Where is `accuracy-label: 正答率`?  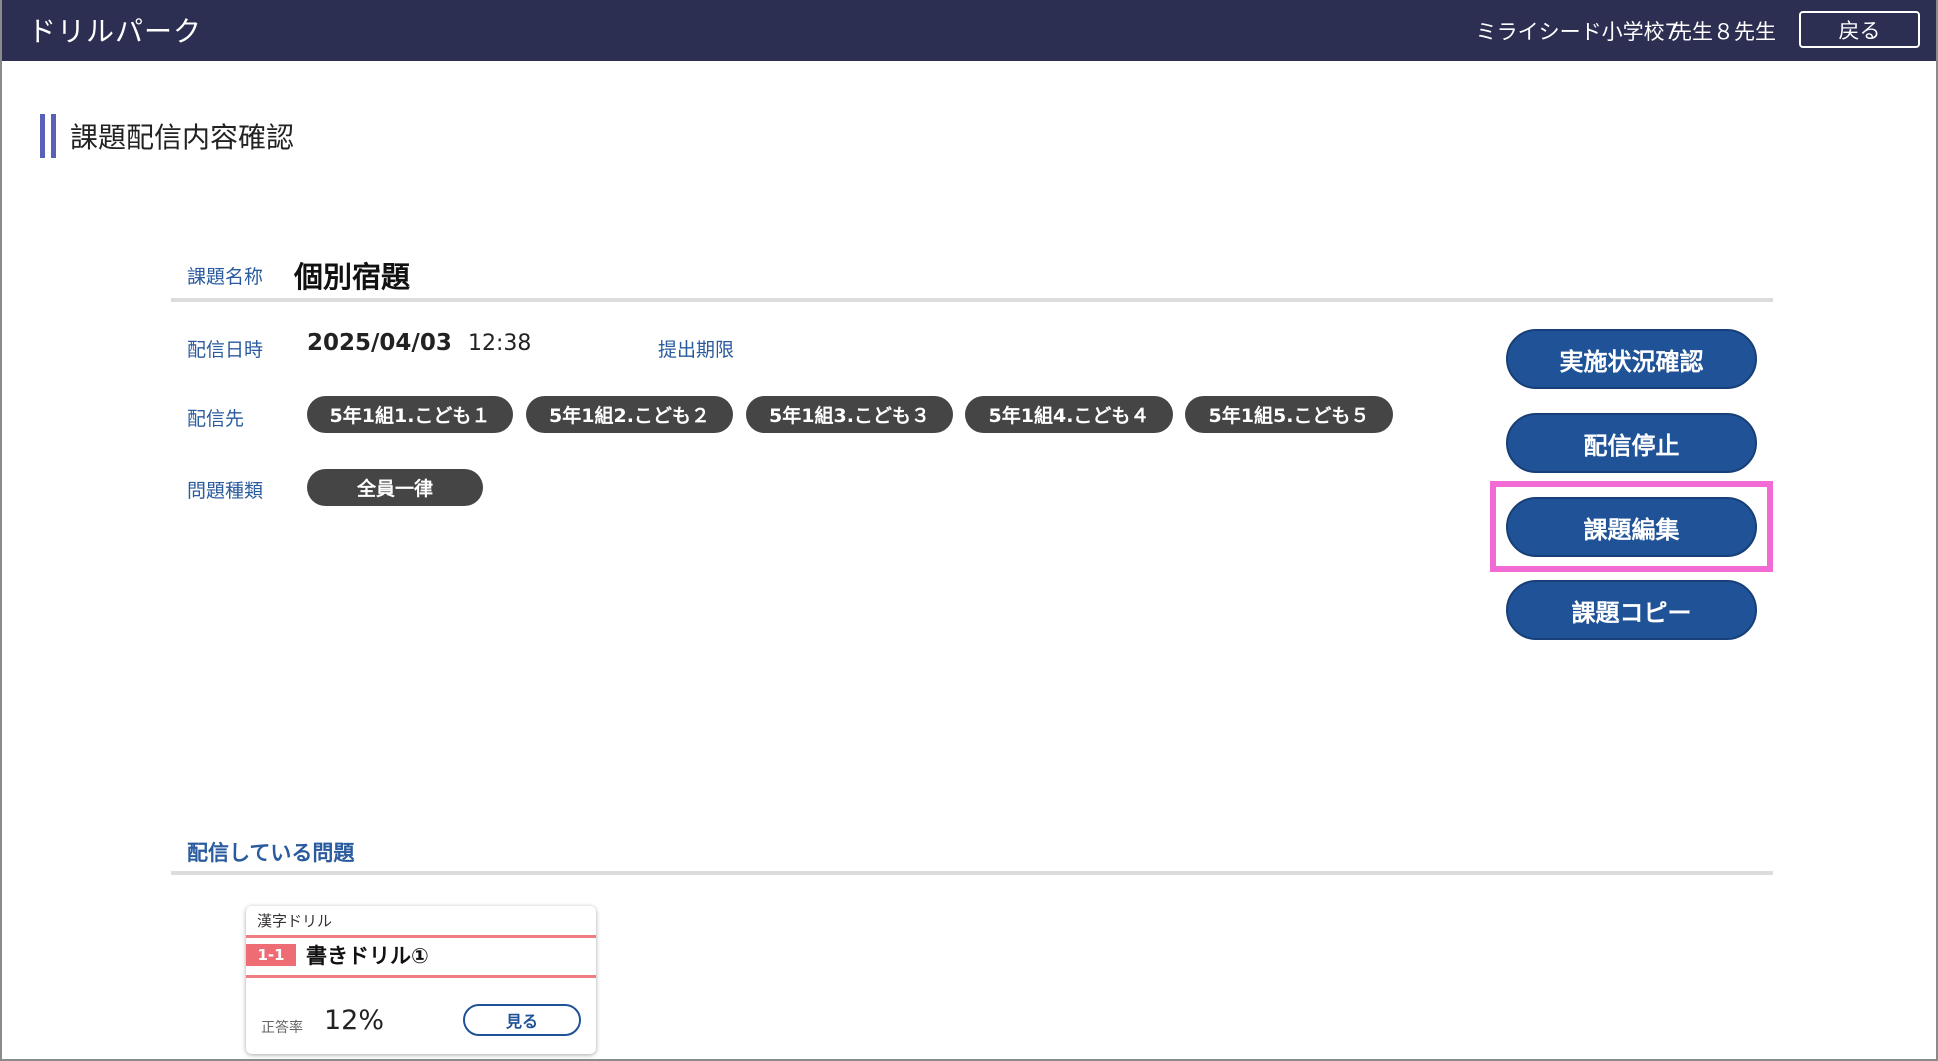 accuracy-label: 正答率 is located at coordinates (282, 1028).